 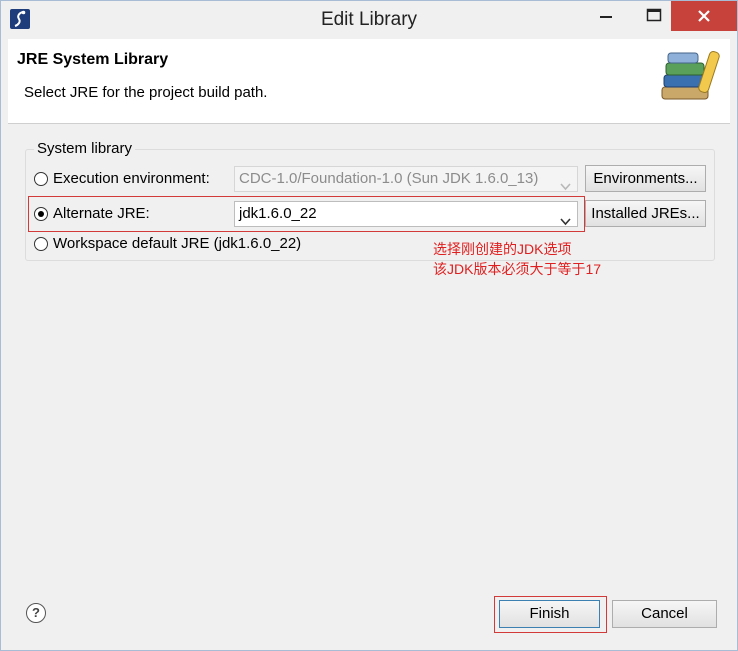 What do you see at coordinates (549, 614) in the screenshot?
I see `finish-button: Finish` at bounding box center [549, 614].